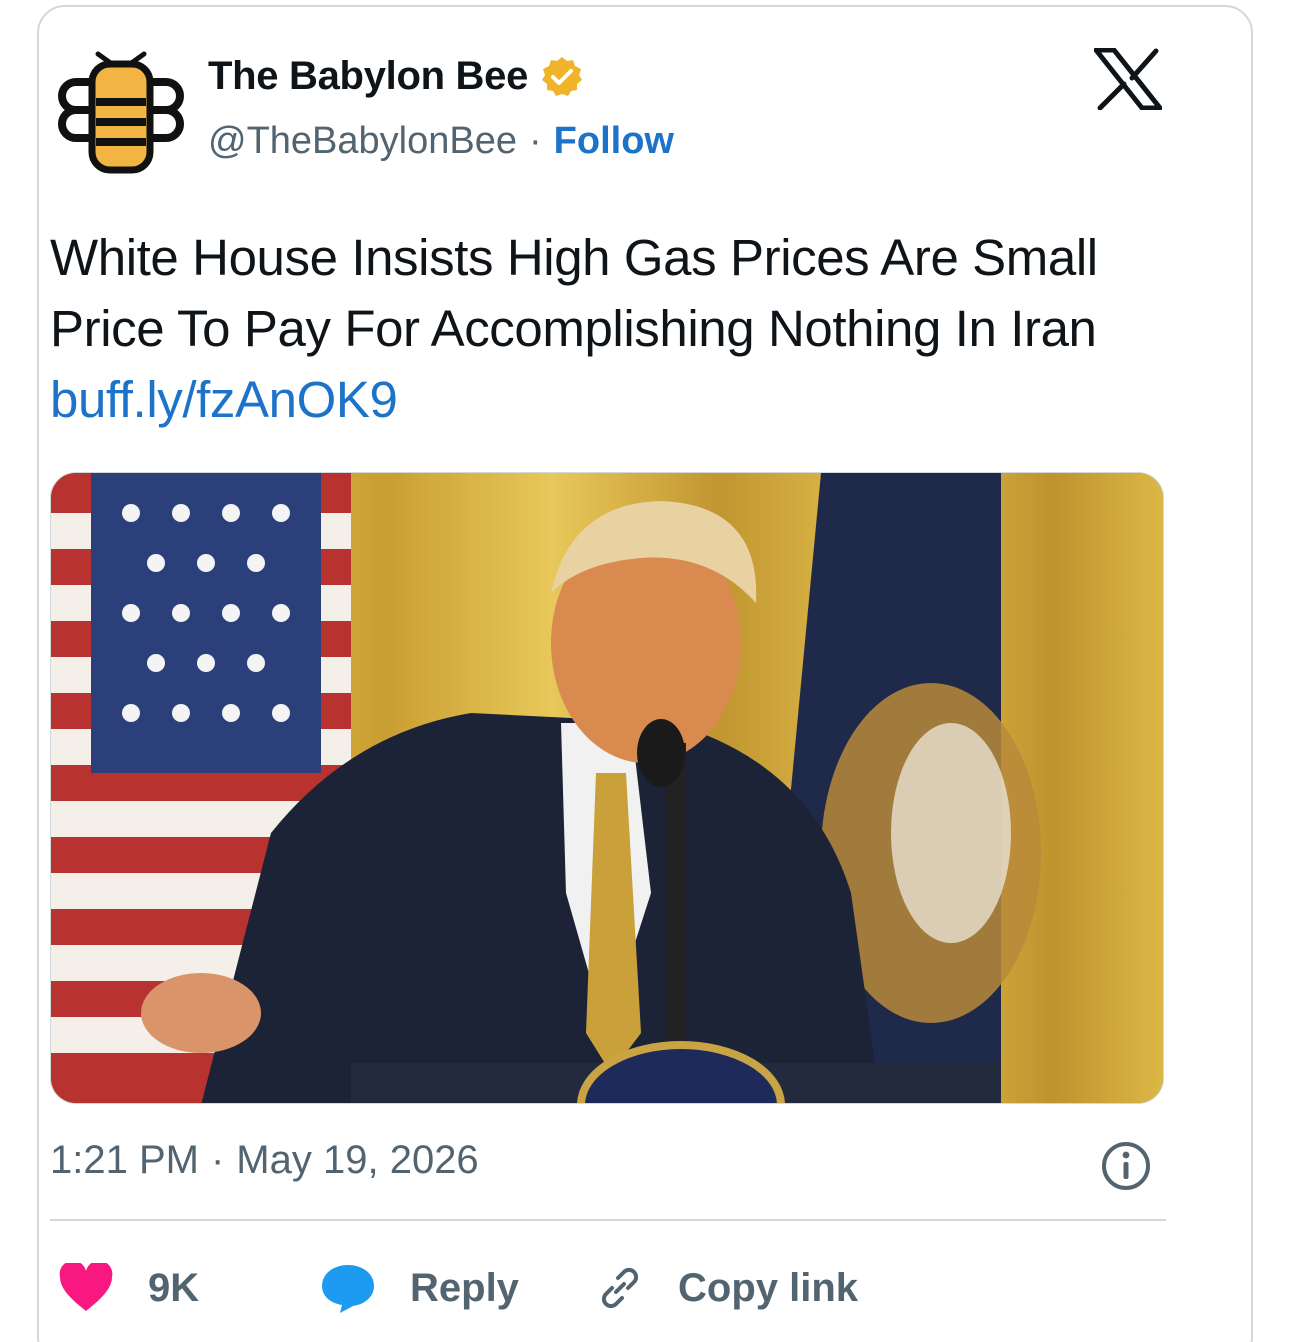  What do you see at coordinates (362, 141) in the screenshot?
I see `author-handle: @TheBabylonBee` at bounding box center [362, 141].